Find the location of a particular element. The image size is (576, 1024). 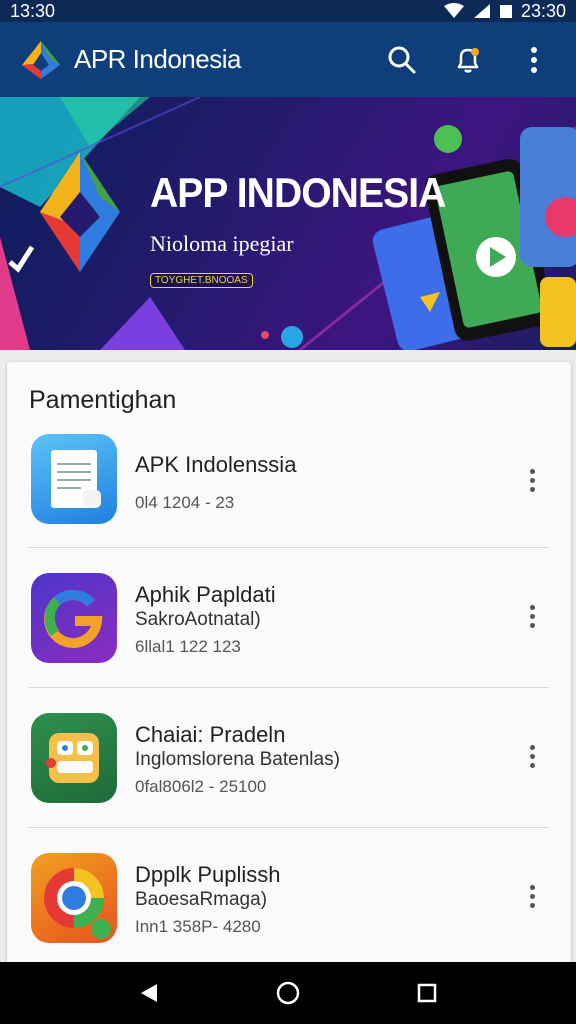

banner-title: APP INDONESIA is located at coordinates (298, 192).